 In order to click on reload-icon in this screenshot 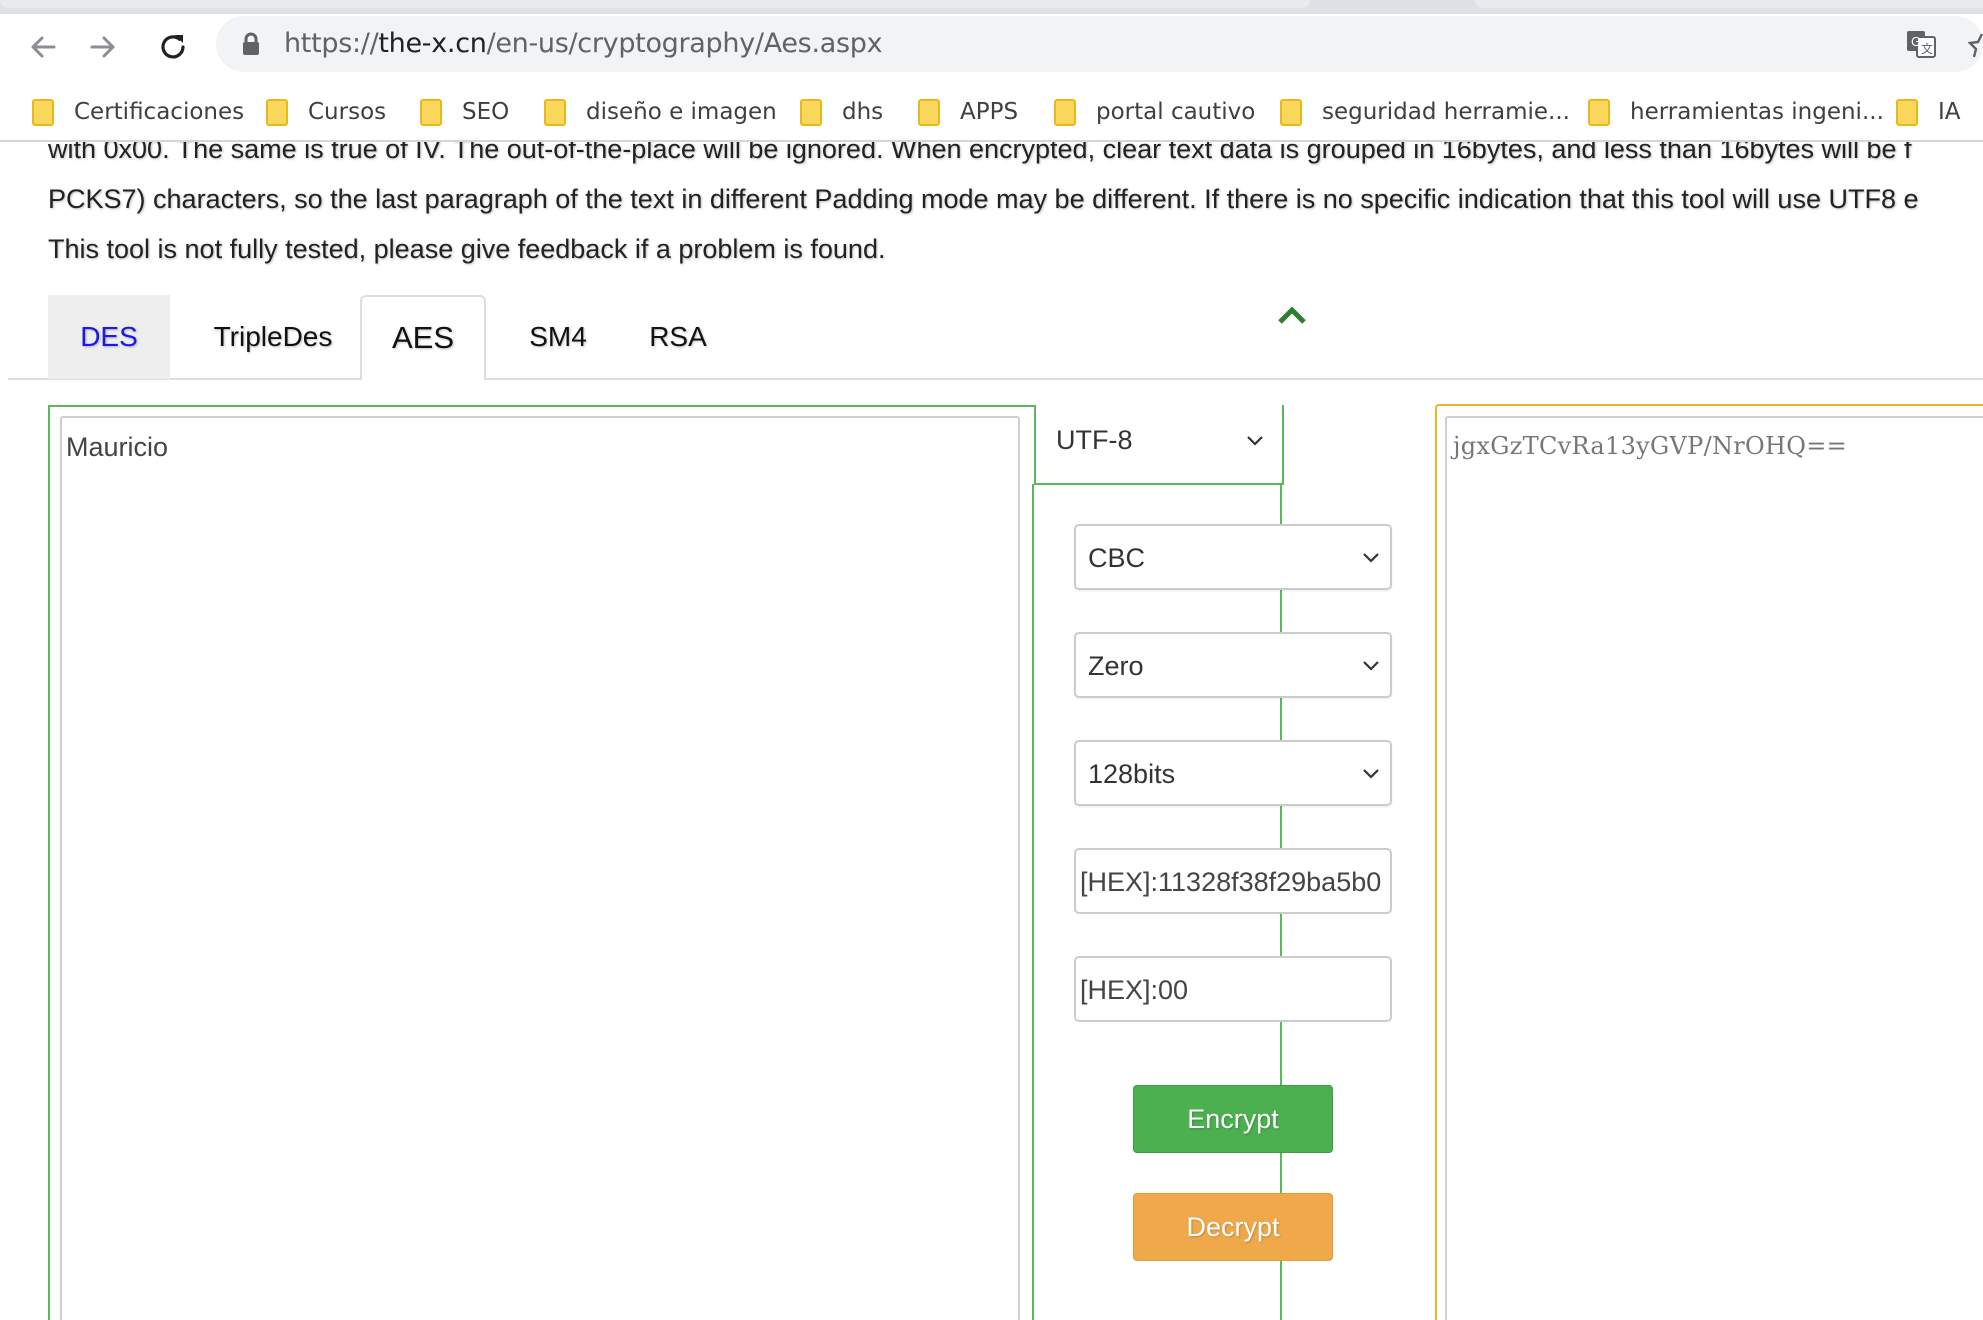, I will do `click(173, 47)`.